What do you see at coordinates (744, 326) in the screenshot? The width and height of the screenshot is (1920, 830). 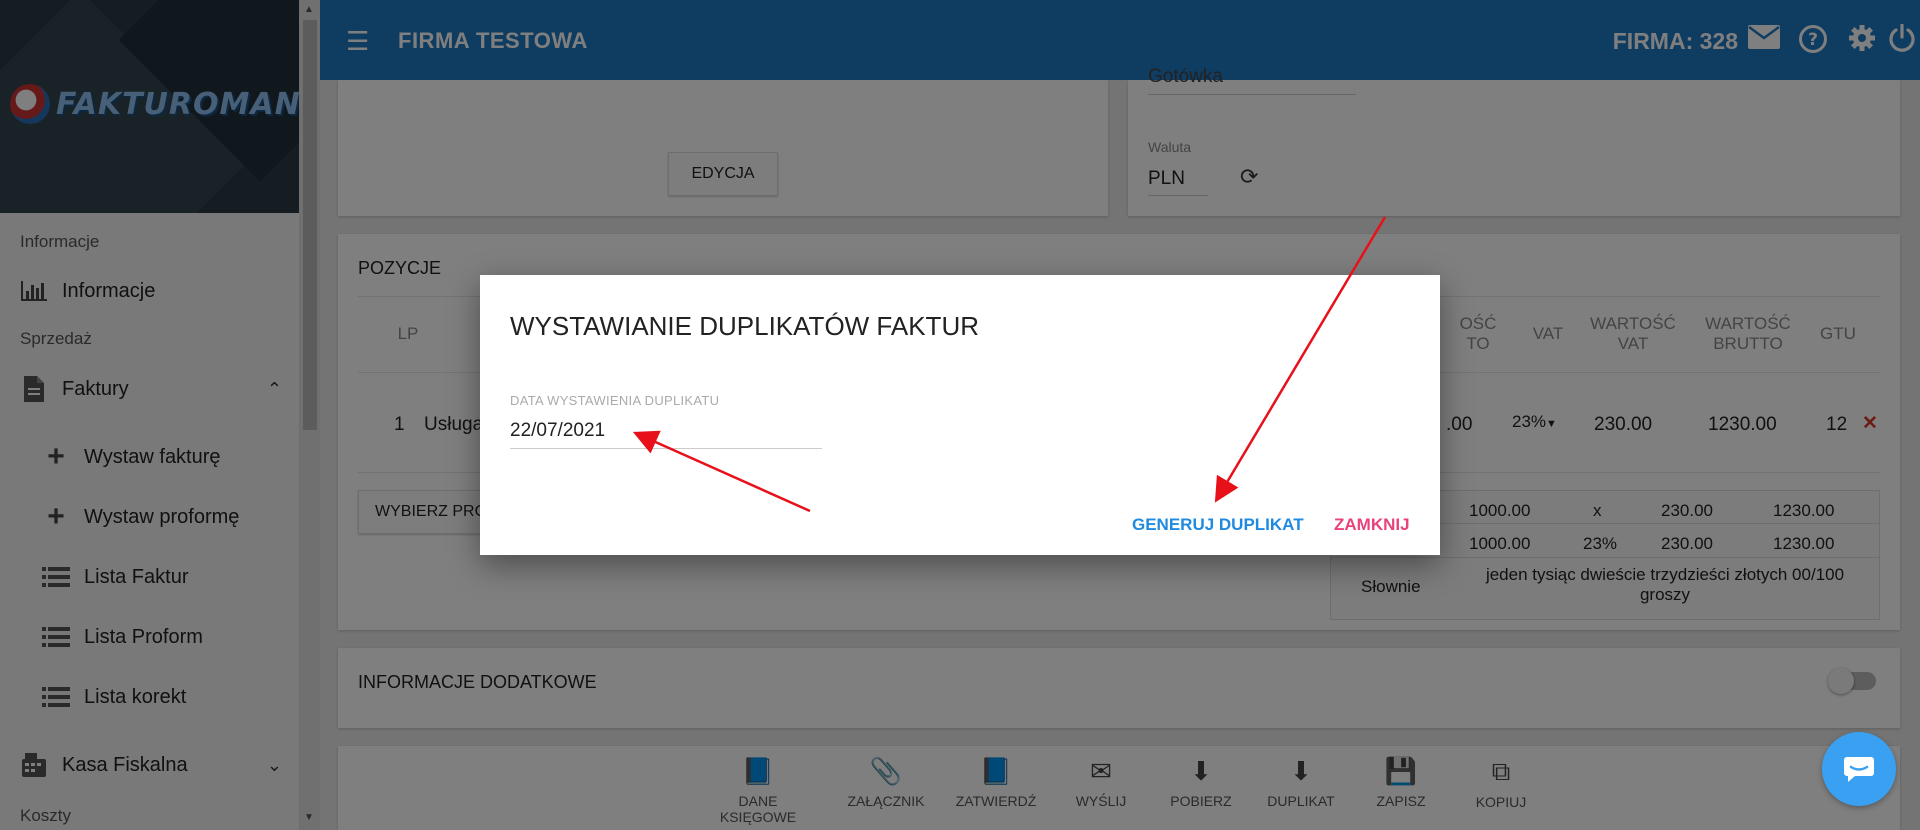 I see `dialog-title: WYSTAWIANIE DUPLIKATÓW FAKTUR` at bounding box center [744, 326].